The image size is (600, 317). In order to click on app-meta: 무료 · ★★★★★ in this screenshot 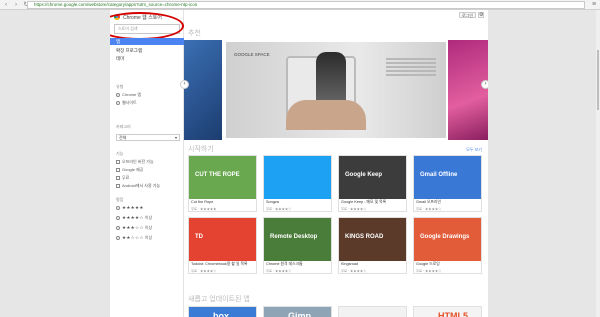, I will do `click(204, 209)`.